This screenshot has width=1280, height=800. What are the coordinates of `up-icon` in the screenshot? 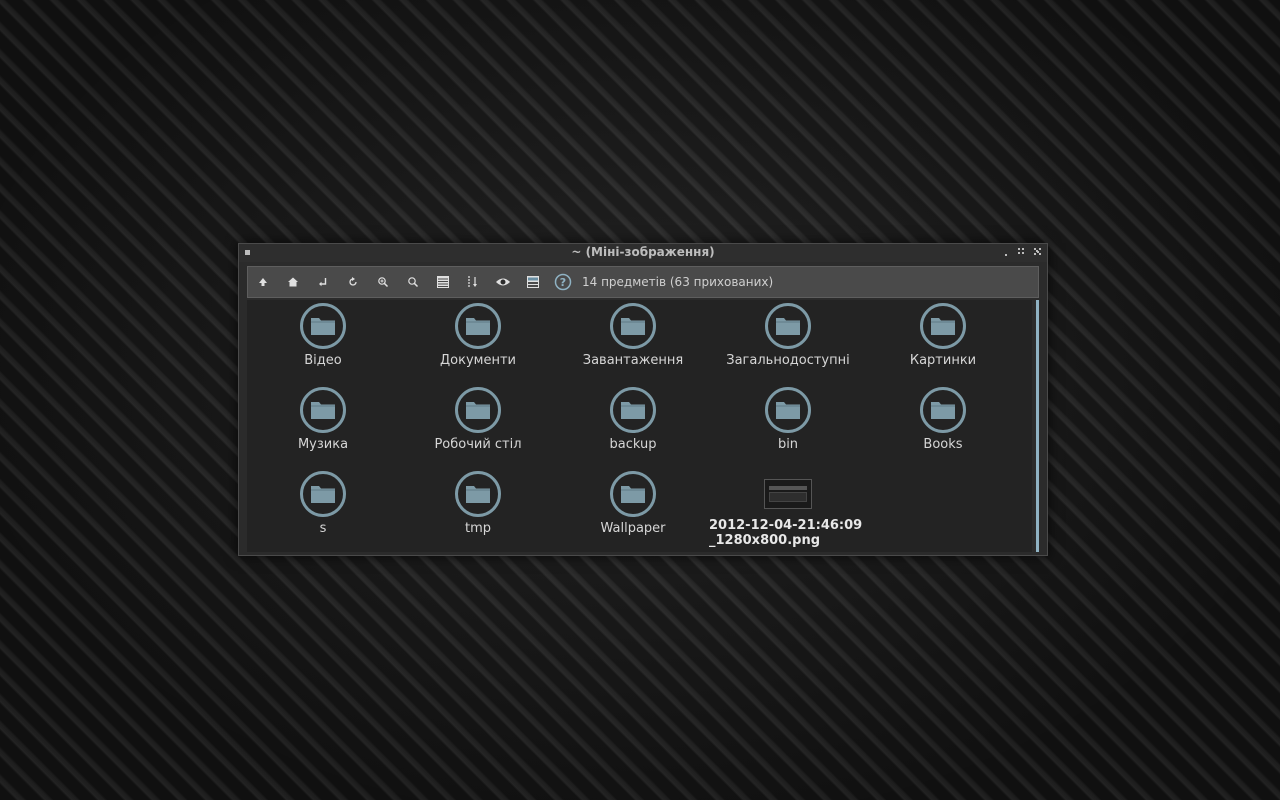 It's located at (263, 282).